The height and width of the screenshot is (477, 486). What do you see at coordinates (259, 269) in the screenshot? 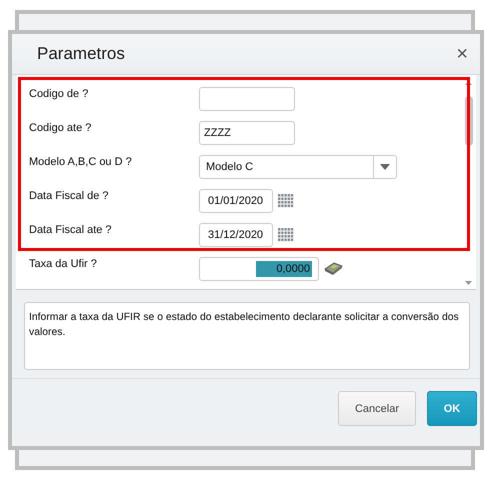
I see `number-field: 0,0000` at bounding box center [259, 269].